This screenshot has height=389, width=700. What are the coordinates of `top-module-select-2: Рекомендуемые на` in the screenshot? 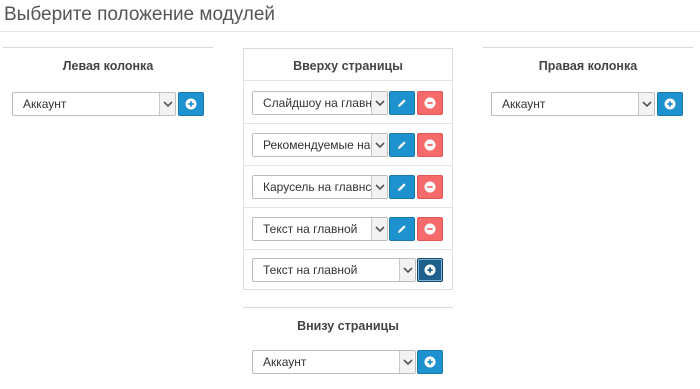 It's located at (320, 145).